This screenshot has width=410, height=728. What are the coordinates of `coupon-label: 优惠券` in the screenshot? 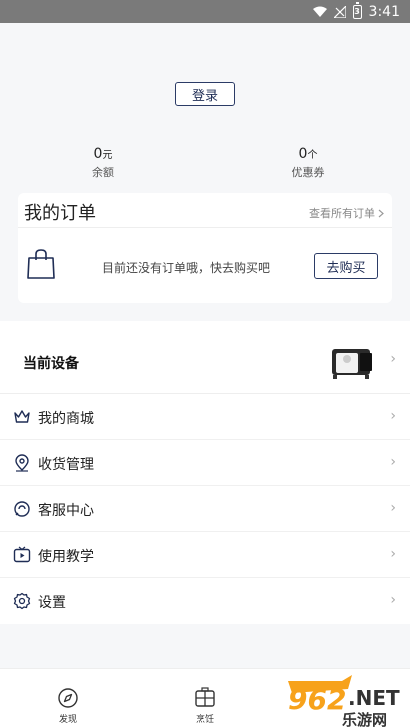 It's located at (308, 172).